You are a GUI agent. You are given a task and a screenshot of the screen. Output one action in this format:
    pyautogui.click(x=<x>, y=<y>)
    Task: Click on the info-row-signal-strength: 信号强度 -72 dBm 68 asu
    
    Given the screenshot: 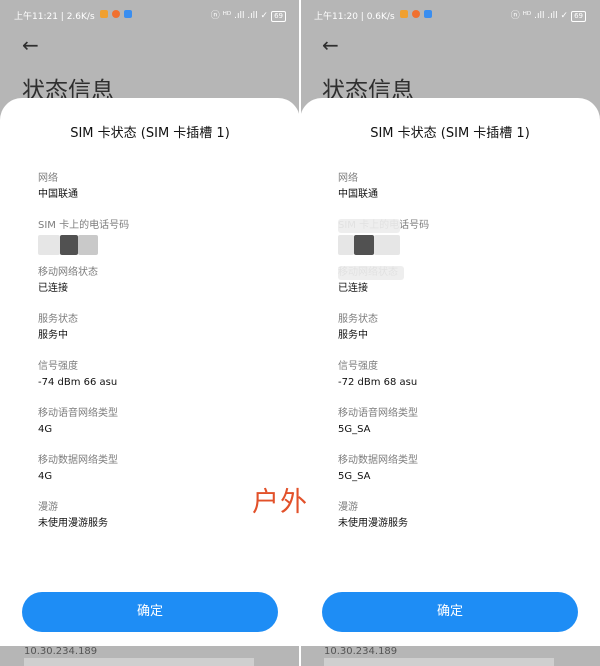 What is the action you would take?
    pyautogui.click(x=458, y=375)
    